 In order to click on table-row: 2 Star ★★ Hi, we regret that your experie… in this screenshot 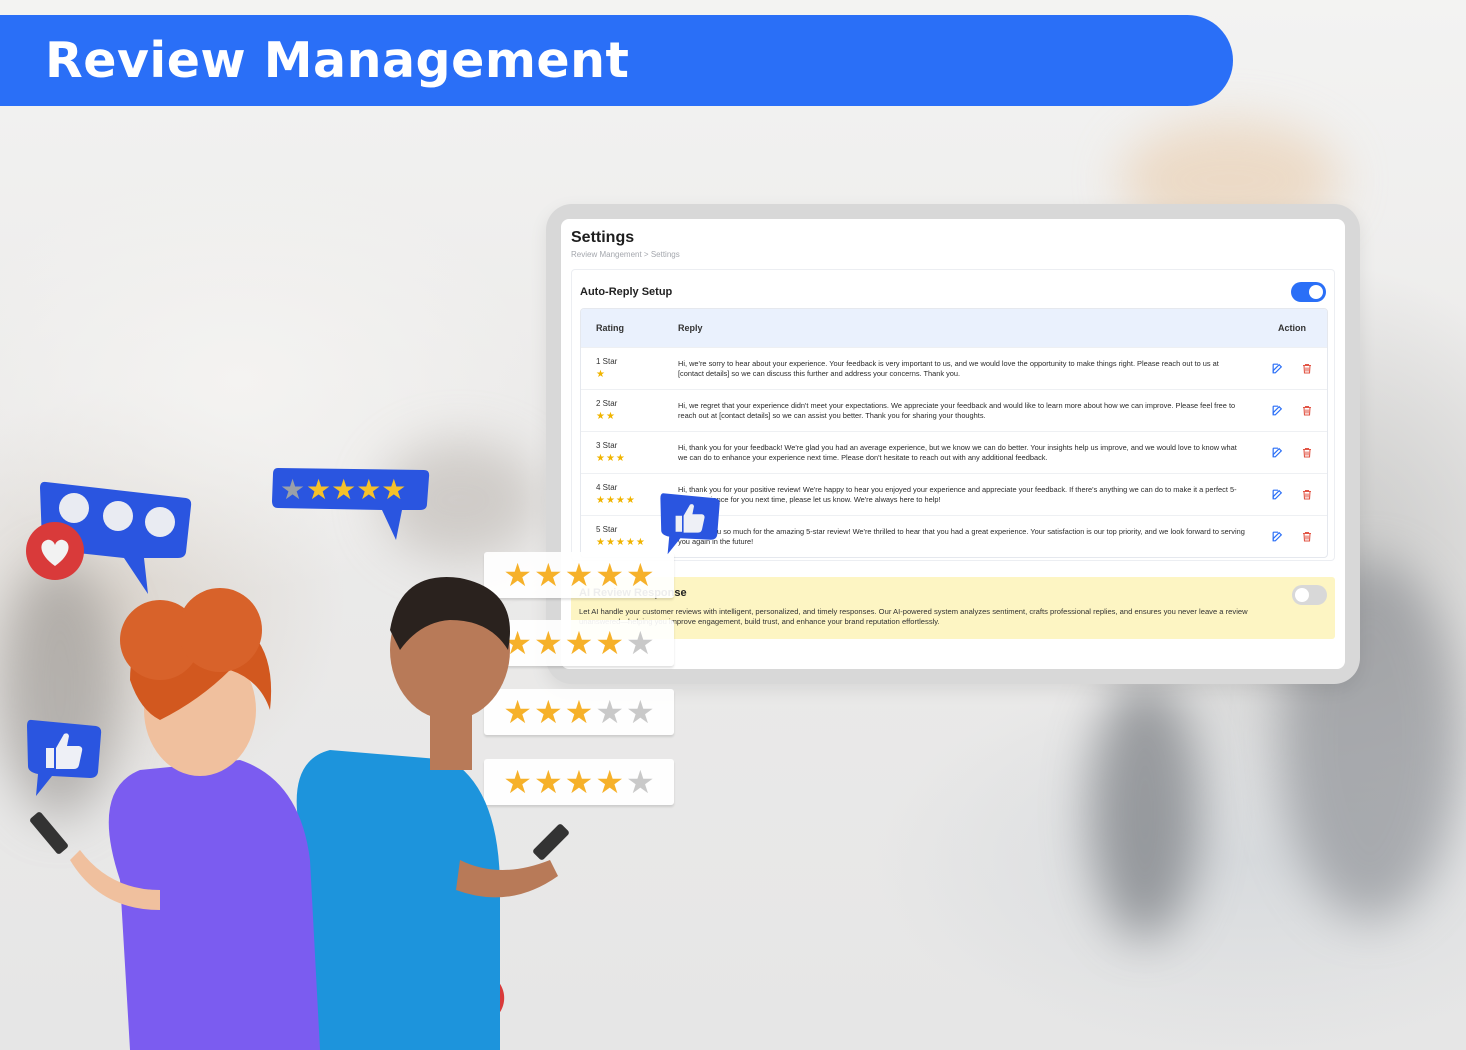, I will do `click(954, 410)`.